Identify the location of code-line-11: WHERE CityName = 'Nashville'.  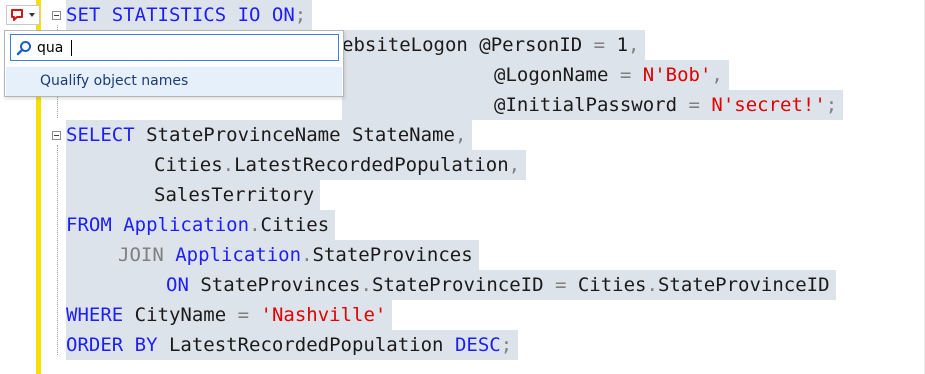
(229, 315).